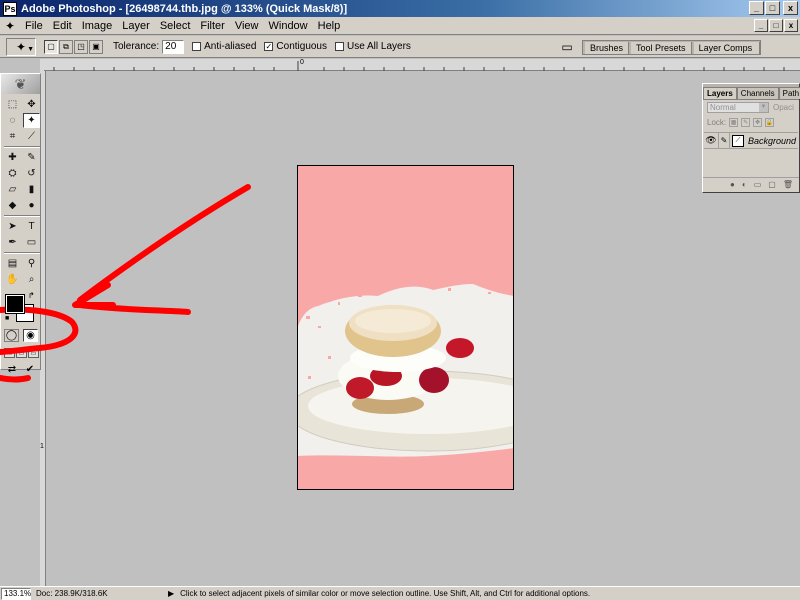 Image resolution: width=800 pixels, height=600 pixels. I want to click on layer-name: Background, so click(772, 141).